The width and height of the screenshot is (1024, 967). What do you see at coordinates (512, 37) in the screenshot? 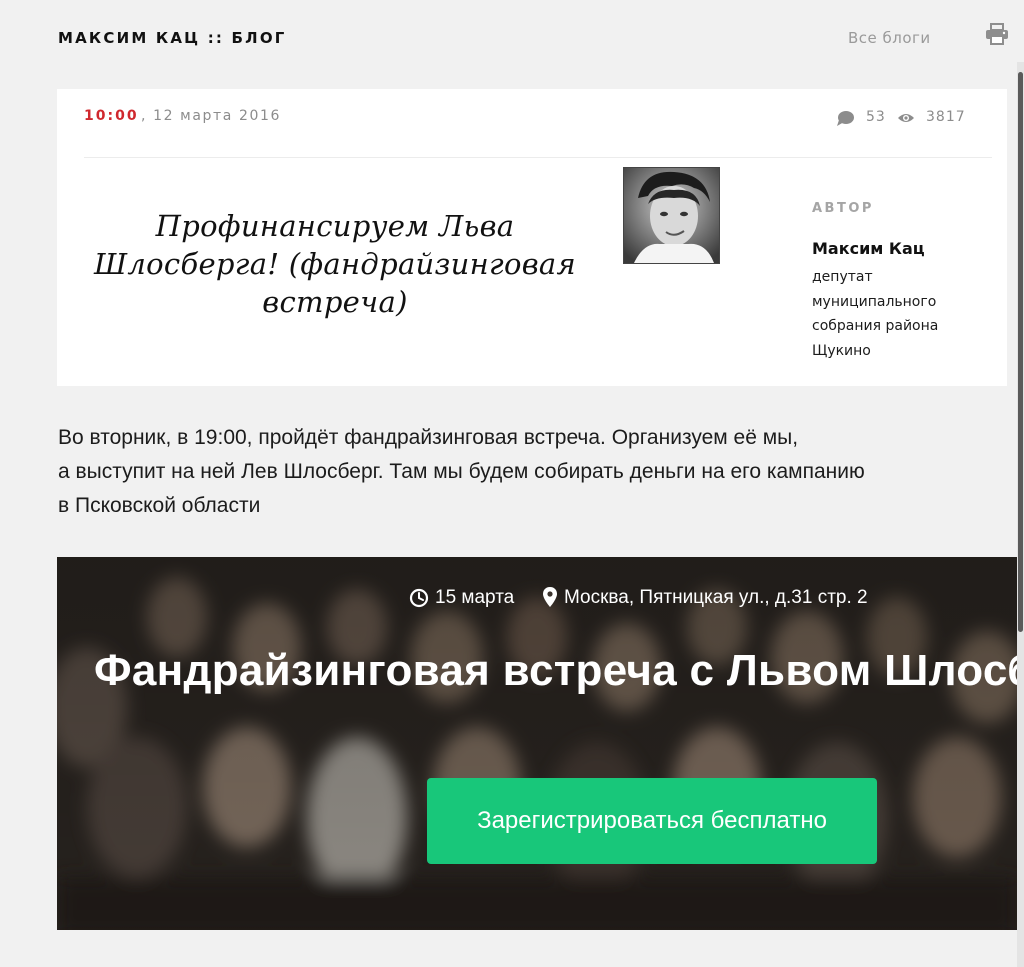
I see `top-bar: МАКСИМ КАЦ :: БЛОГ Все блоги` at bounding box center [512, 37].